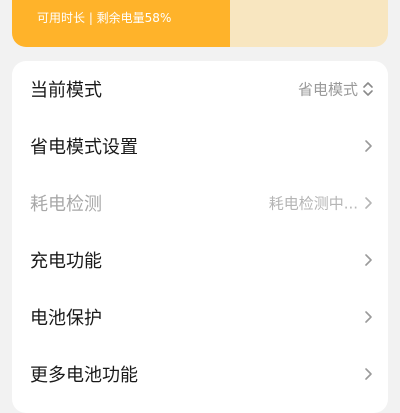 The image size is (400, 413). What do you see at coordinates (327, 89) in the screenshot?
I see `setting-current-mode-value: 省电模式` at bounding box center [327, 89].